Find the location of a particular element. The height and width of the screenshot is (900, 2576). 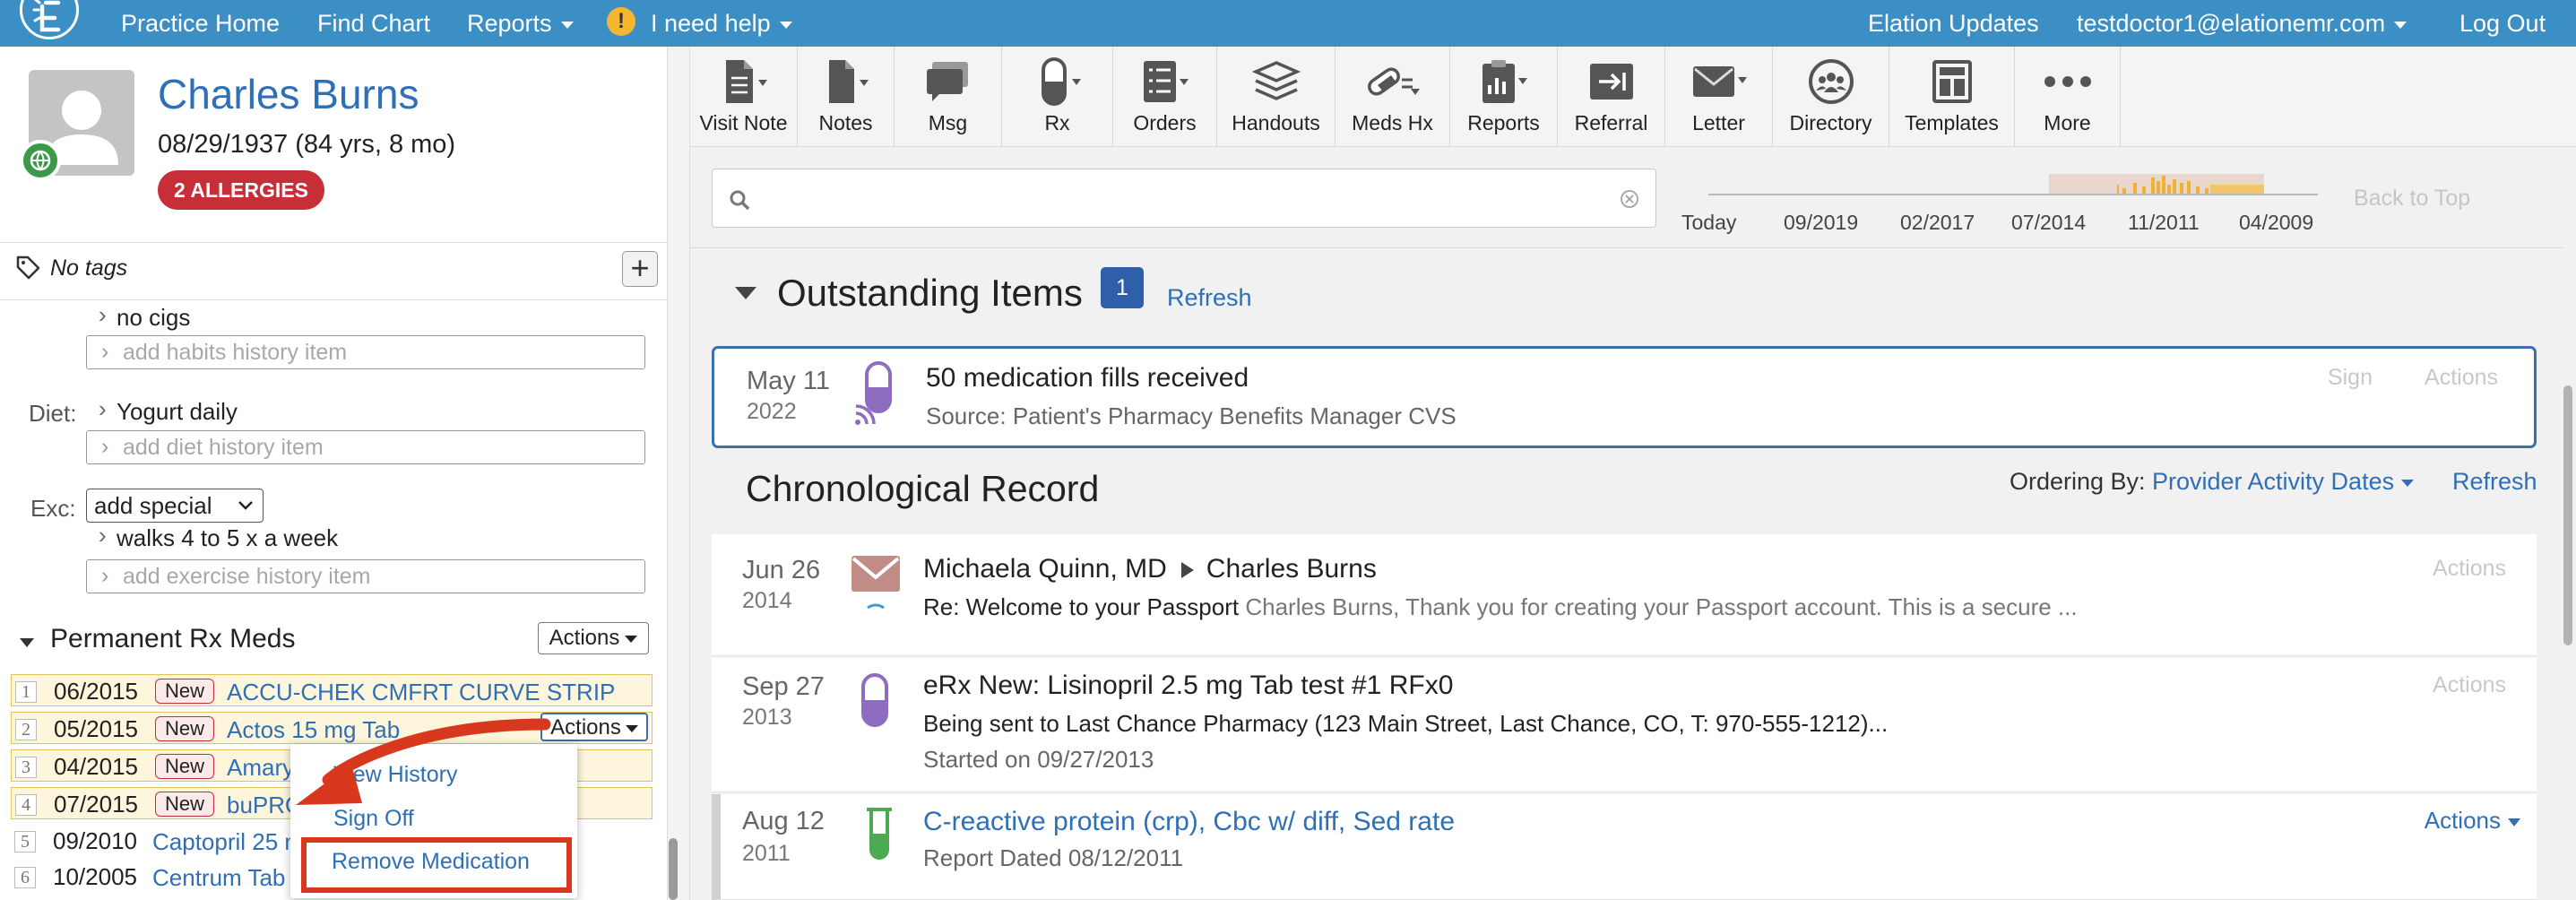

orders-button: Orders is located at coordinates (1165, 97).